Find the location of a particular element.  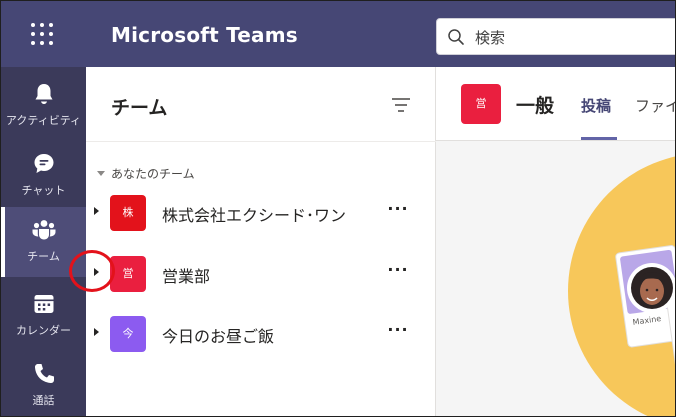

teams-icon is located at coordinates (44, 230).